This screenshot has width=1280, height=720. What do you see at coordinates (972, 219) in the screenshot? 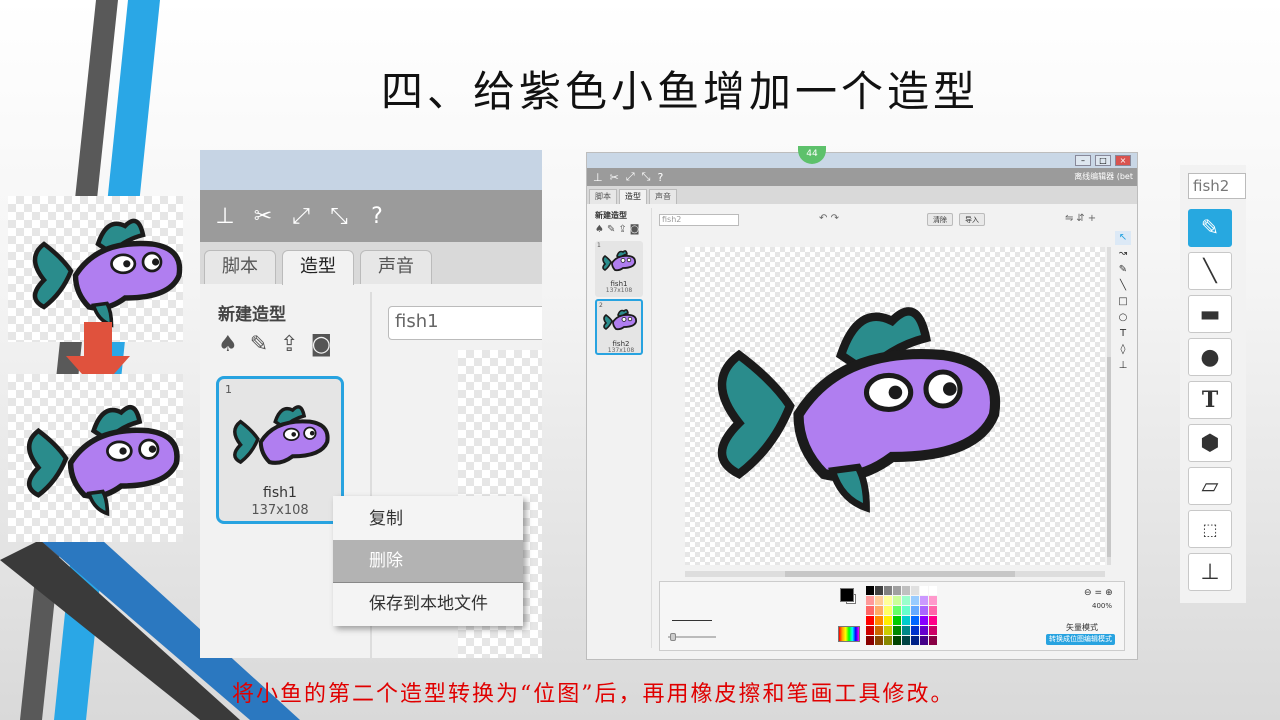
I see `import-button: 导入` at bounding box center [972, 219].